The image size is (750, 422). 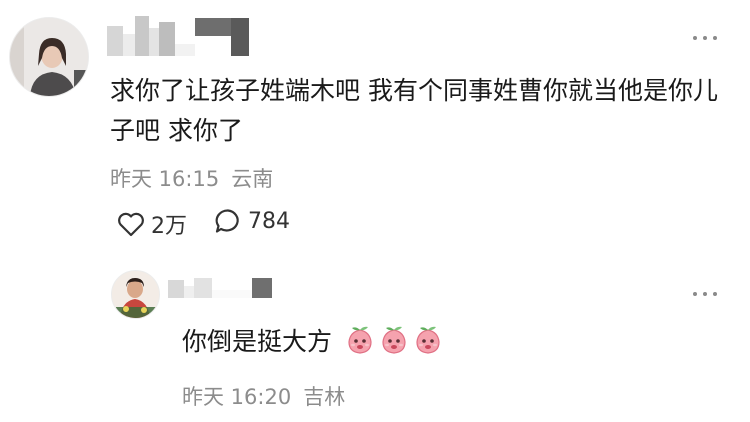 I want to click on like-button: 2万, so click(x=152, y=224).